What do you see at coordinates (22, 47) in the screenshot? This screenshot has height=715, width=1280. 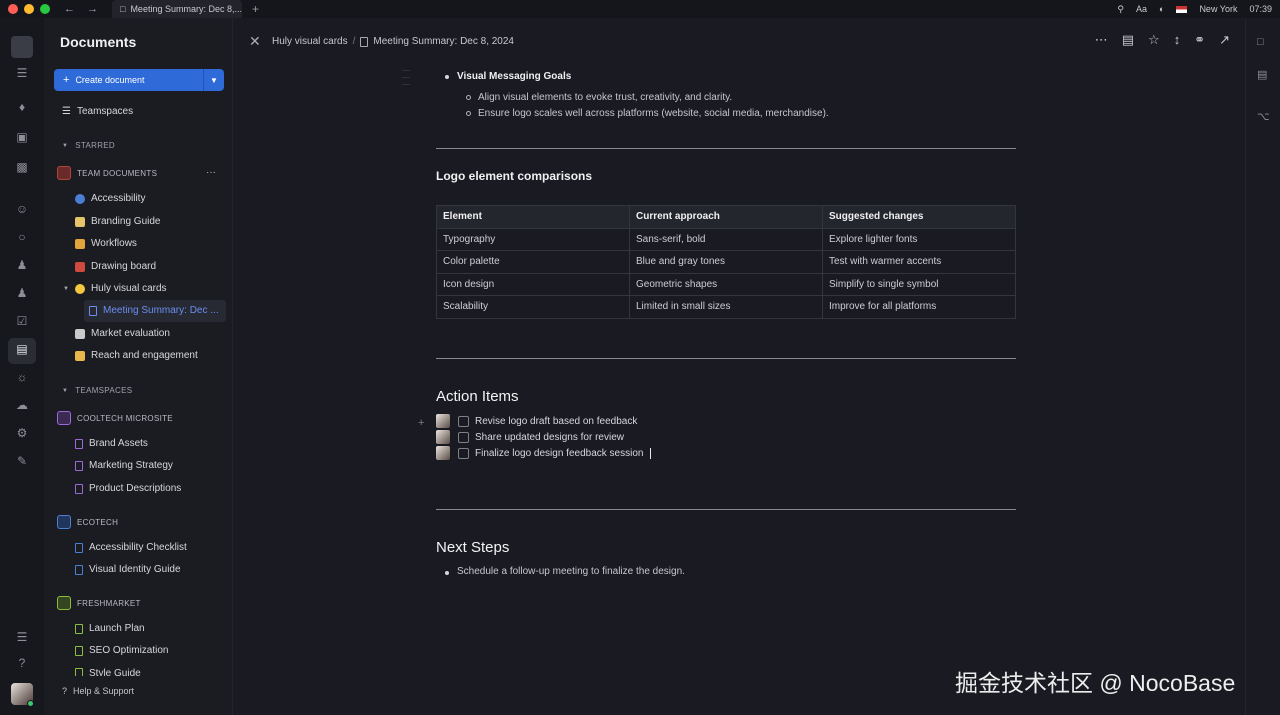 I see `workspace-logo-icon` at bounding box center [22, 47].